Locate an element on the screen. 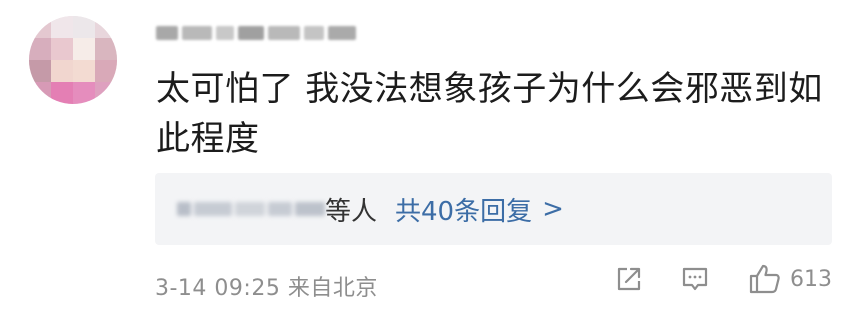 Image resolution: width=862 pixels, height=318 pixels. comment-button is located at coordinates (695, 279).